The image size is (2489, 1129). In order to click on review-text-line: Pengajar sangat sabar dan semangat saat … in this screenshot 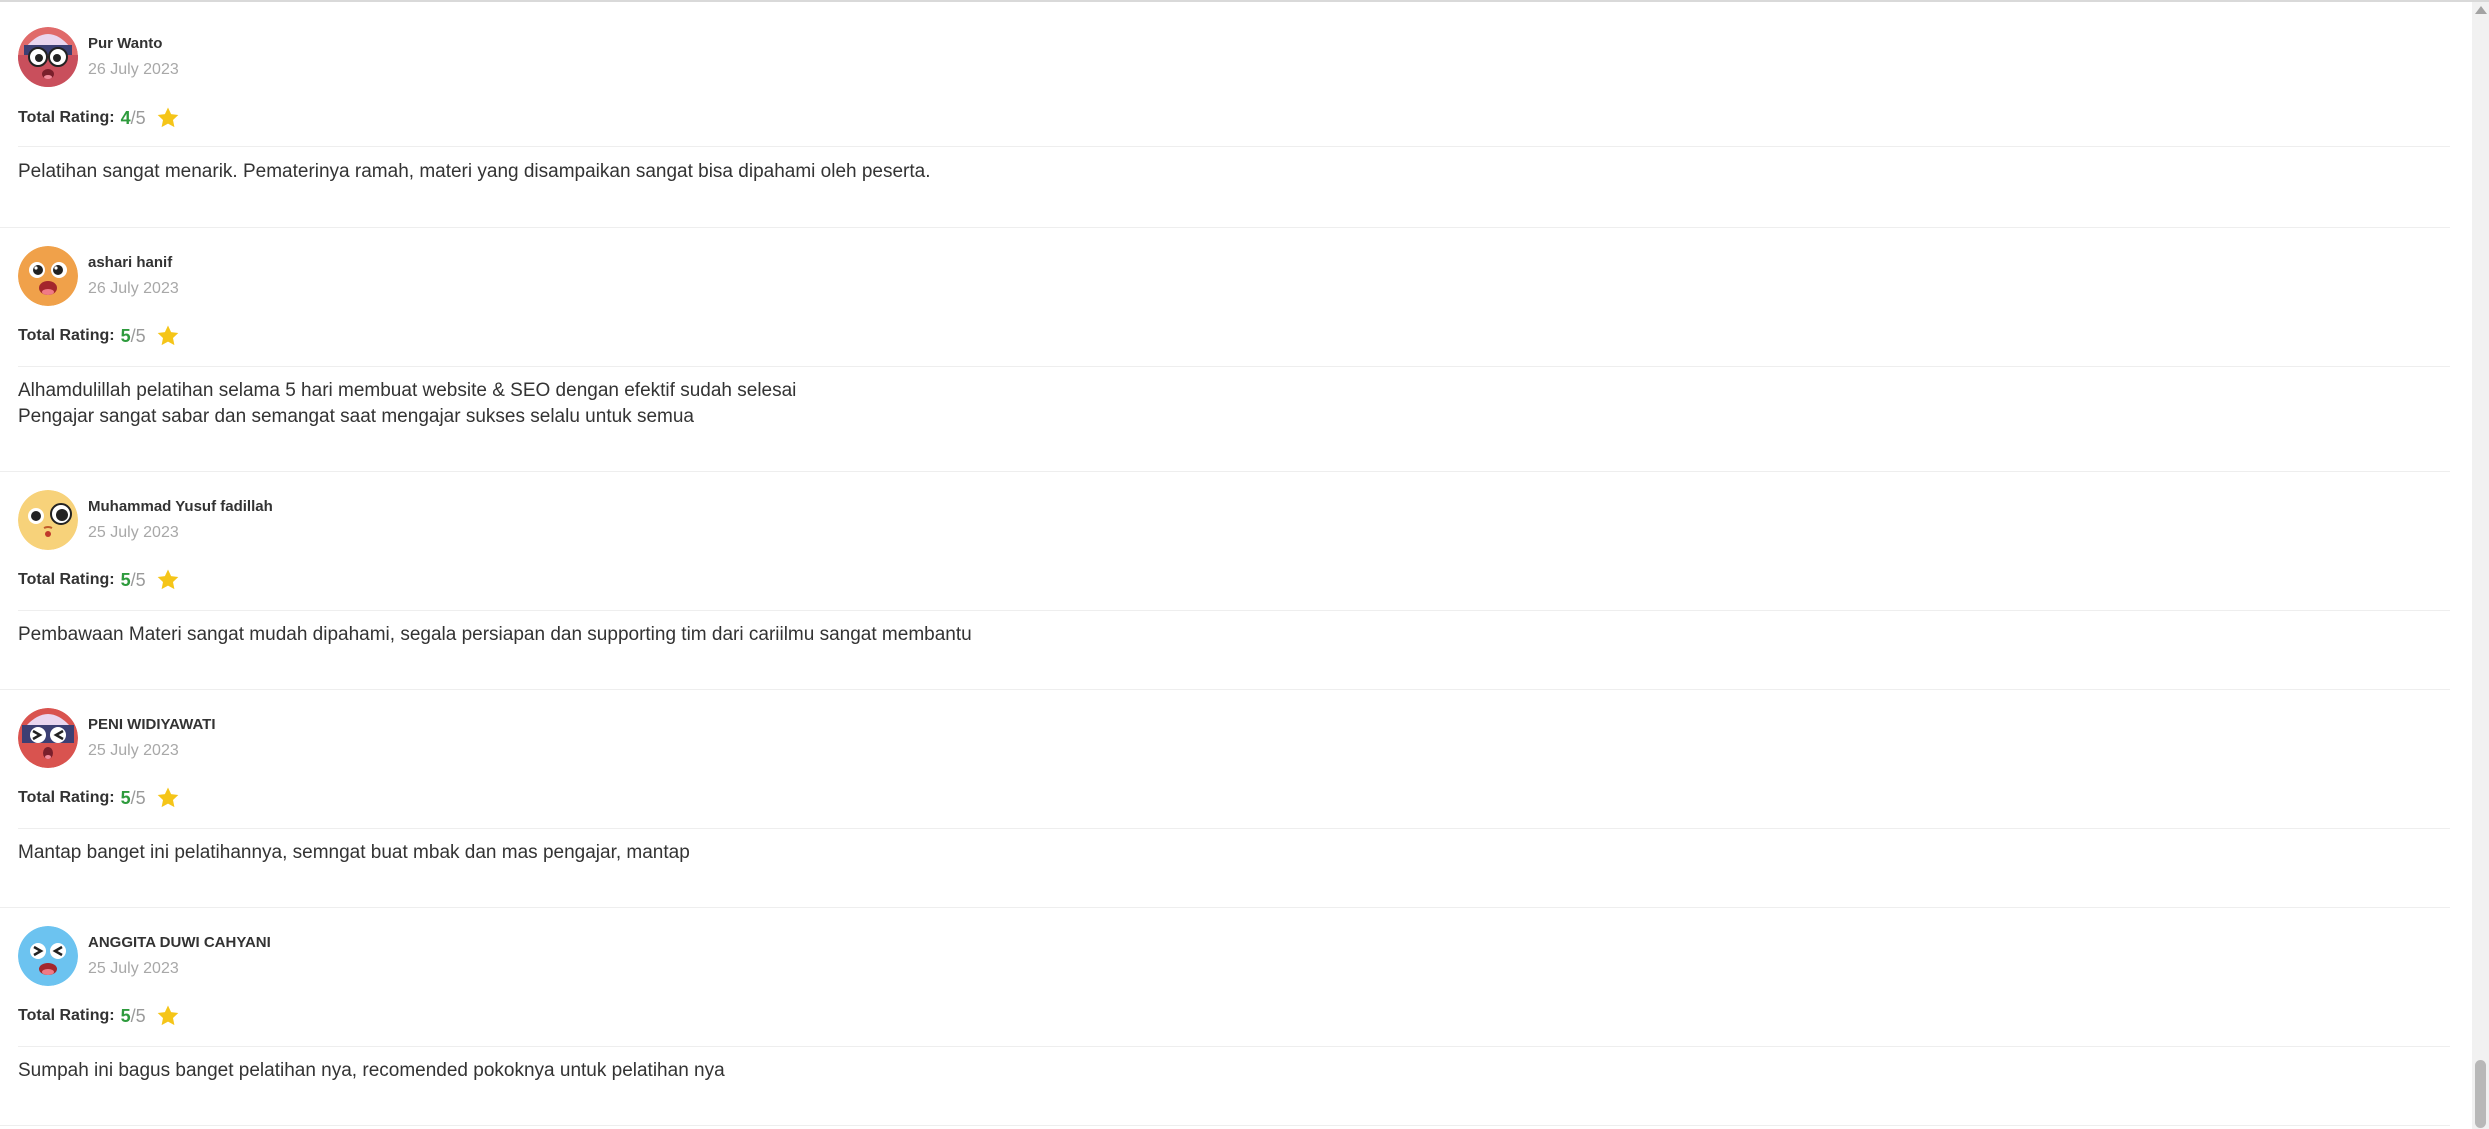, I will do `click(356, 416)`.